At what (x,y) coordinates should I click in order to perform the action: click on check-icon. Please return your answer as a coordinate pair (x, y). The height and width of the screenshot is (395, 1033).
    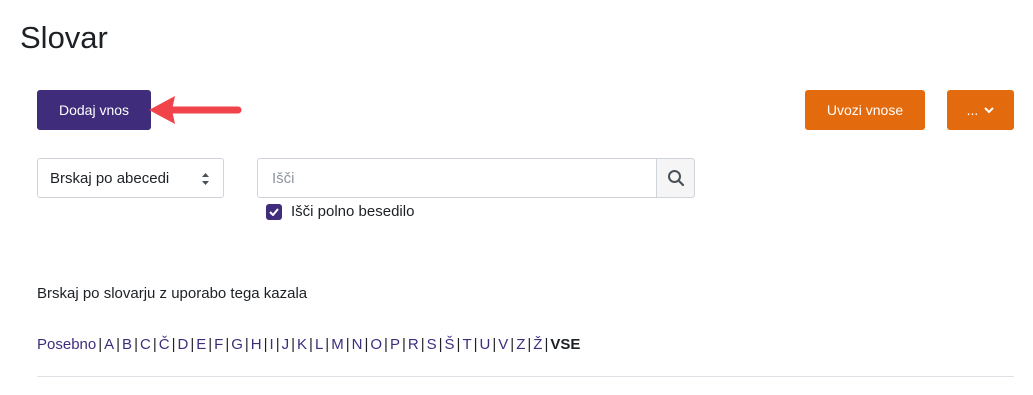
    Looking at the image, I should click on (274, 211).